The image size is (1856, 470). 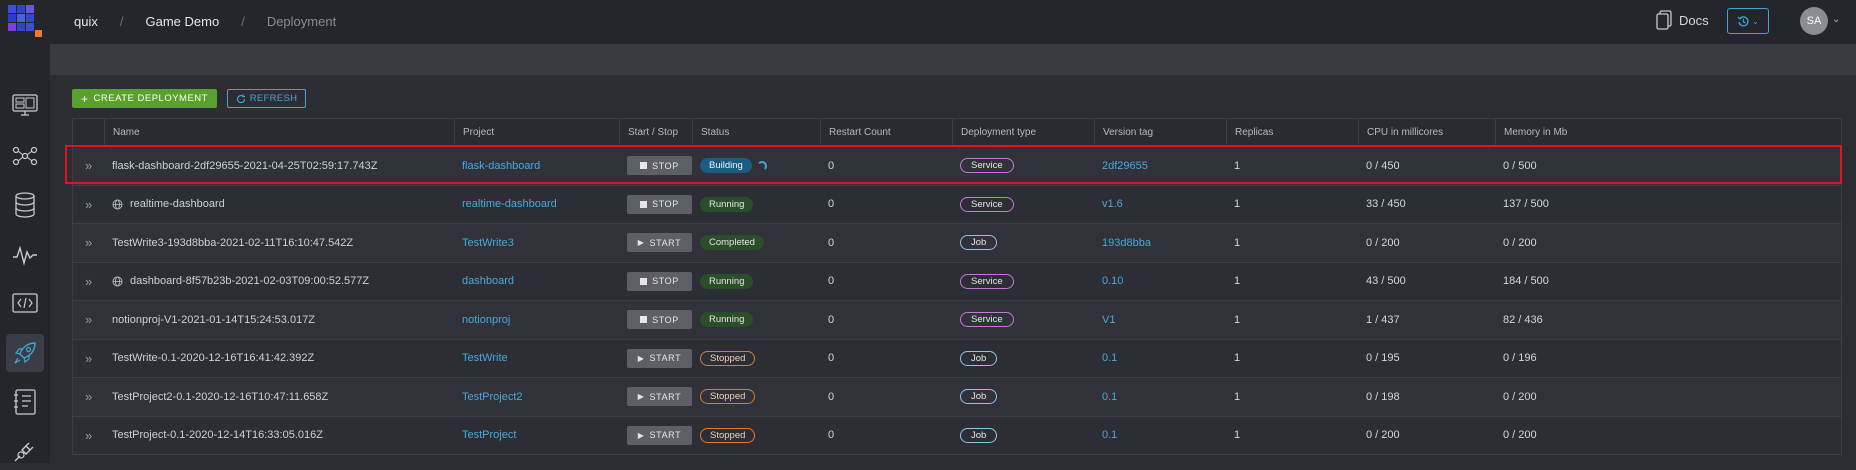 What do you see at coordinates (25, 303) in the screenshot?
I see `sidebar-item-develop` at bounding box center [25, 303].